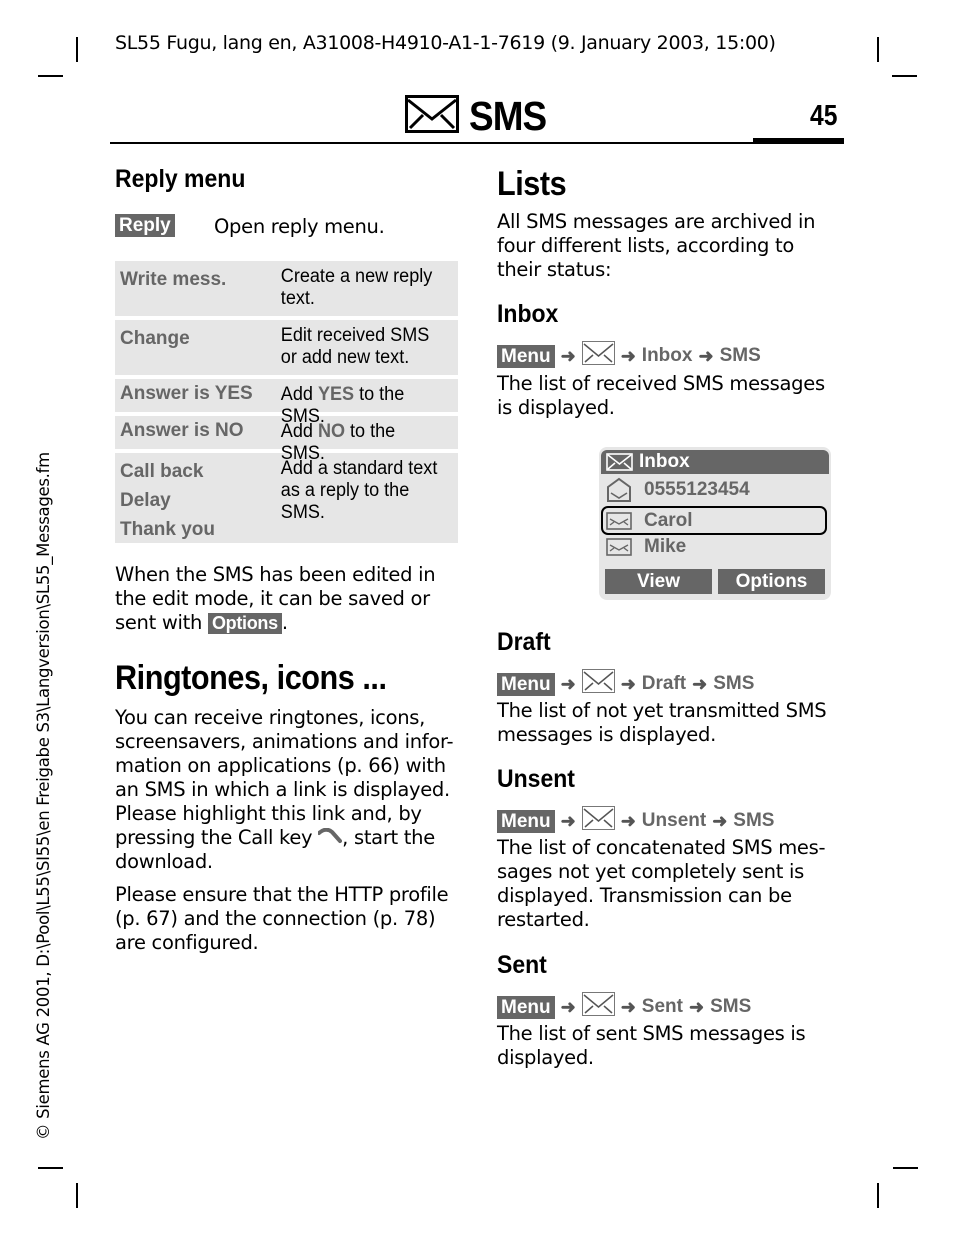  I want to click on list-item: Mike, so click(714, 546).